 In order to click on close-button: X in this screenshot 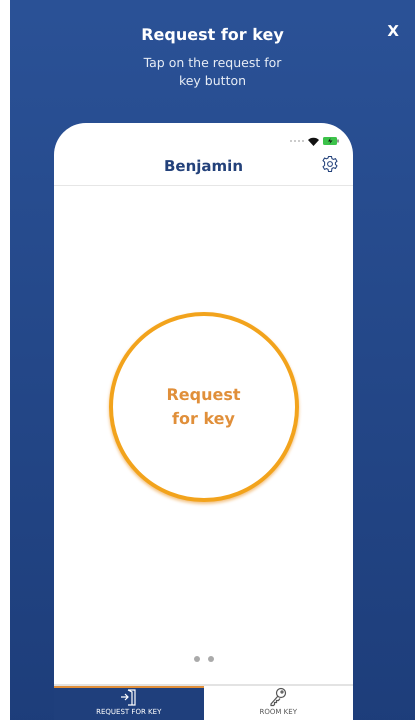, I will do `click(393, 31)`.